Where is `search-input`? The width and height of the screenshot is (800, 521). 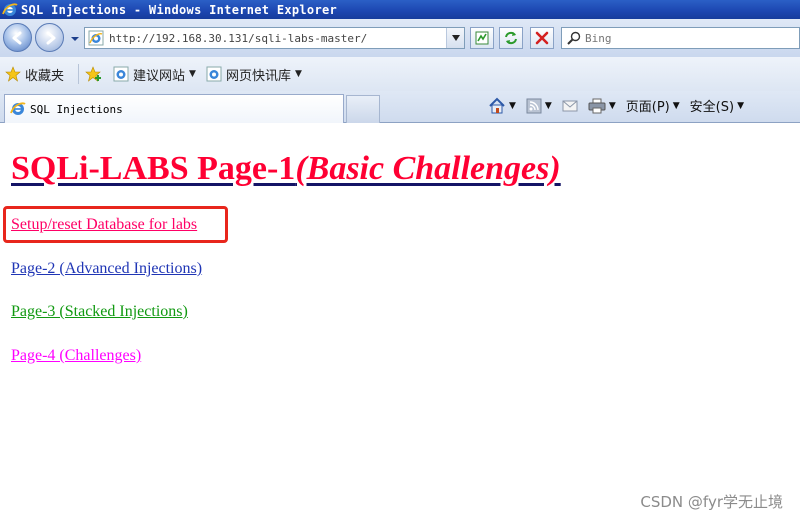
search-input is located at coordinates (685, 38).